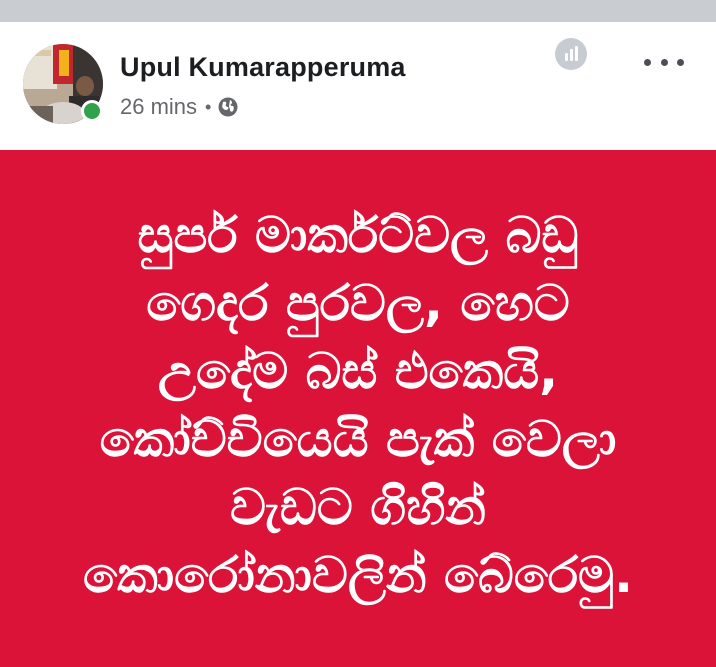  Describe the element at coordinates (158, 107) in the screenshot. I see `post-timestamp: 26 mins` at that location.